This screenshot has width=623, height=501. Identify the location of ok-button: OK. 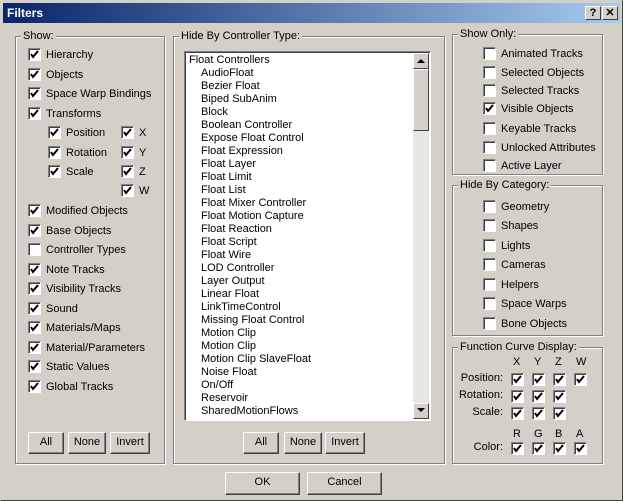
(262, 483).